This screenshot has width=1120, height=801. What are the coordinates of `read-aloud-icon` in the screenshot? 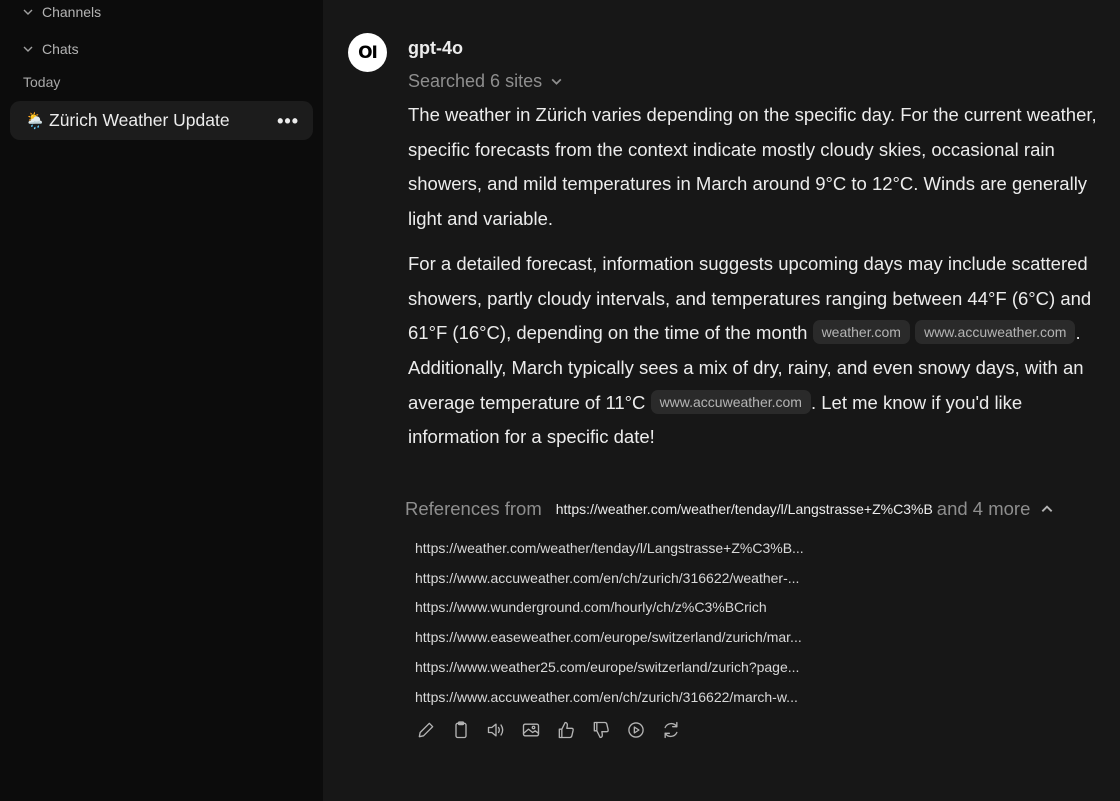 It's located at (495, 730).